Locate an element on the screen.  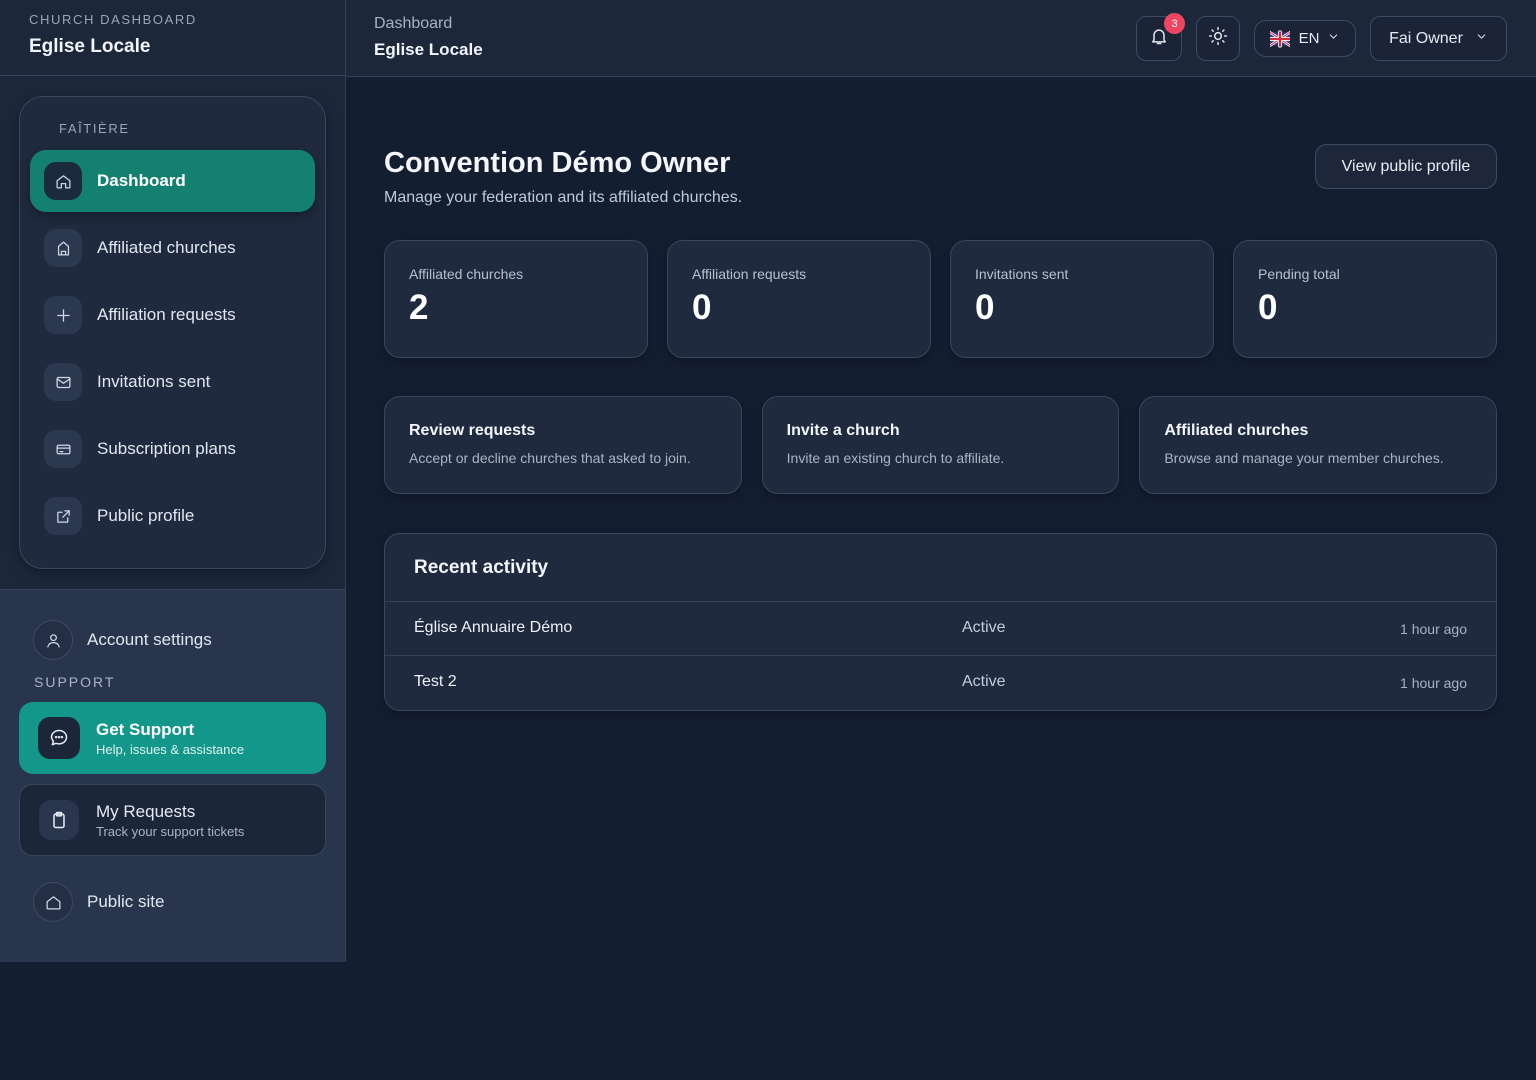
mail-icon is located at coordinates (63, 382).